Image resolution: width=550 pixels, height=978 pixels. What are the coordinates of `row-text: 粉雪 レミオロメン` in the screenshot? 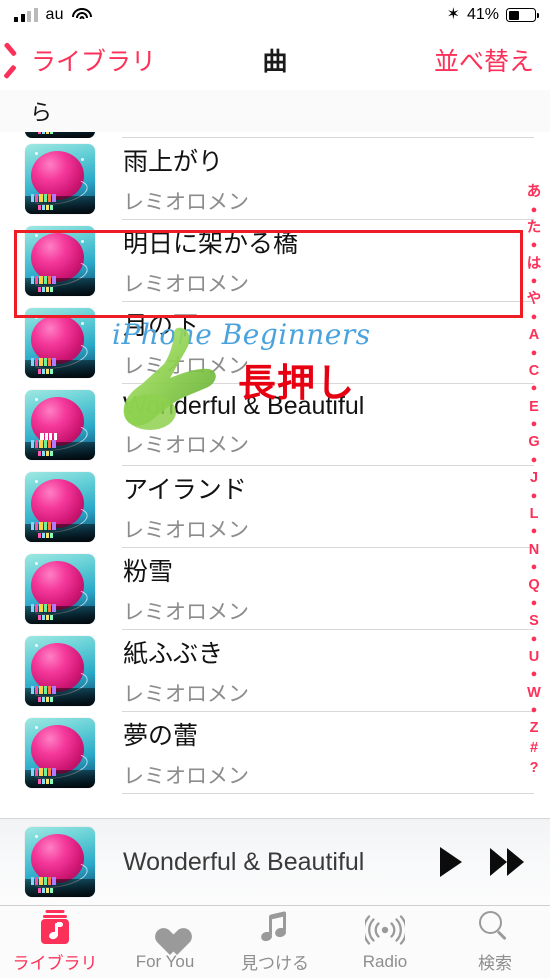 It's located at (186, 589).